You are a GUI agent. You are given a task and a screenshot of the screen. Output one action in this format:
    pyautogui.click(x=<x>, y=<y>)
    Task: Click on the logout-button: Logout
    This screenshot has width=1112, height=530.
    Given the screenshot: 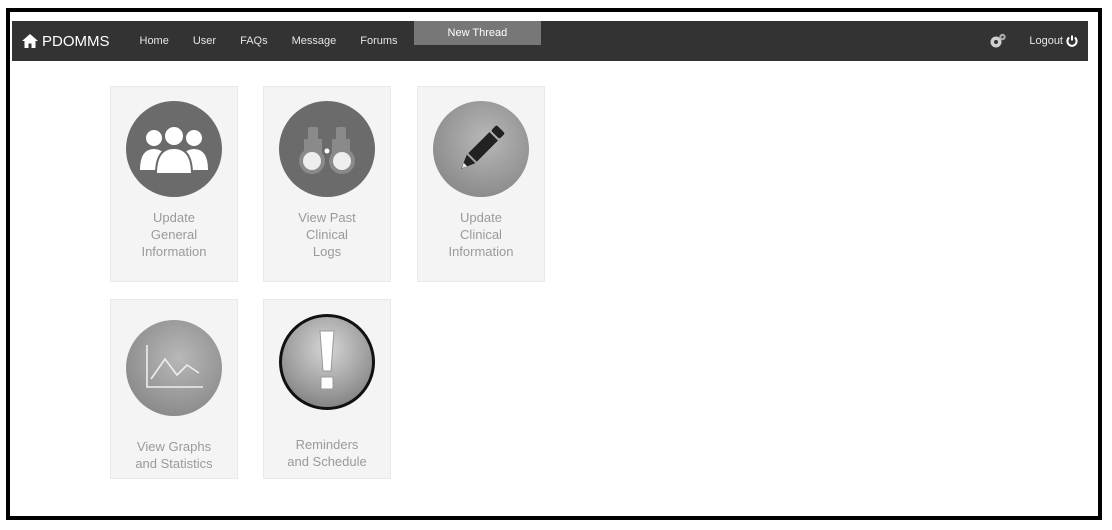 What is the action you would take?
    pyautogui.click(x=1053, y=41)
    